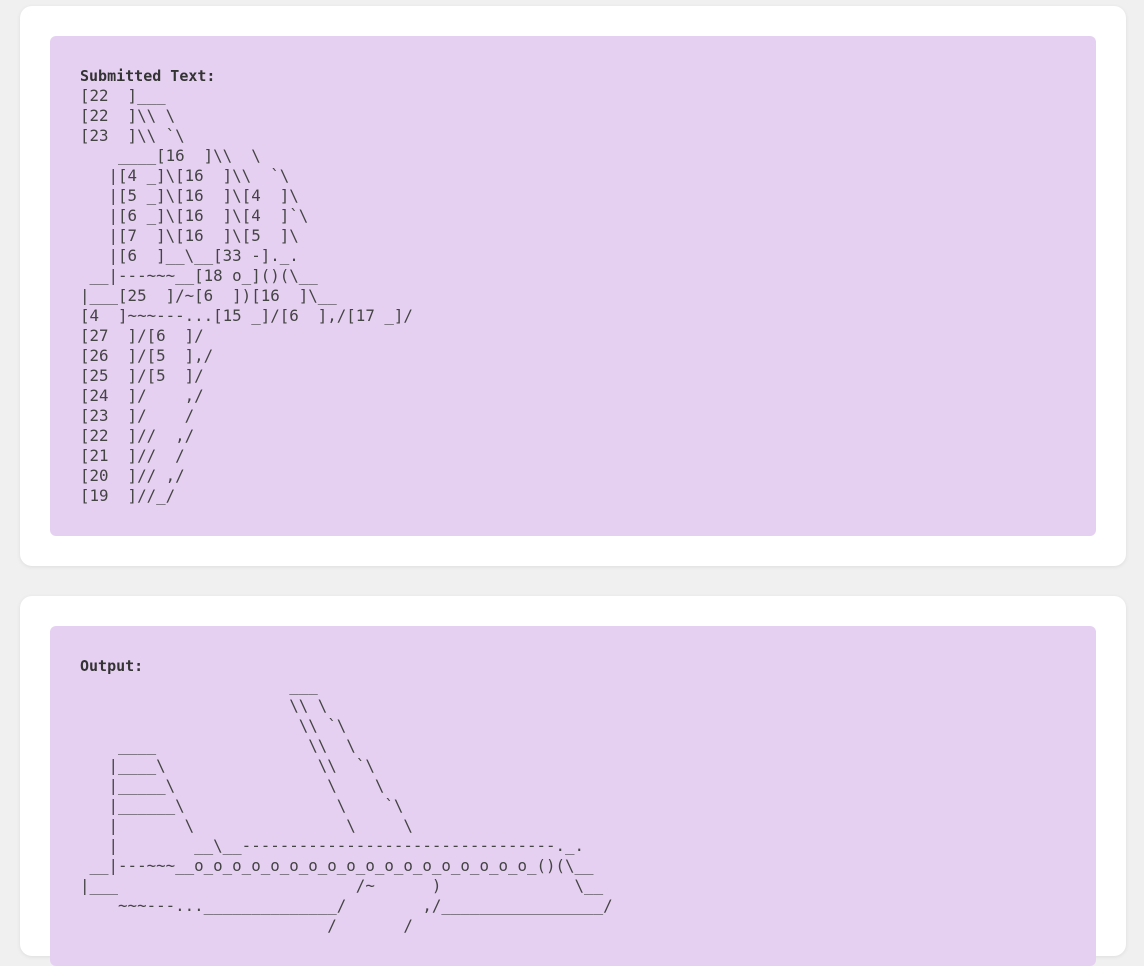 Image resolution: width=1144 pixels, height=966 pixels. I want to click on submitted-text-label: Submitted Text:, so click(148, 76).